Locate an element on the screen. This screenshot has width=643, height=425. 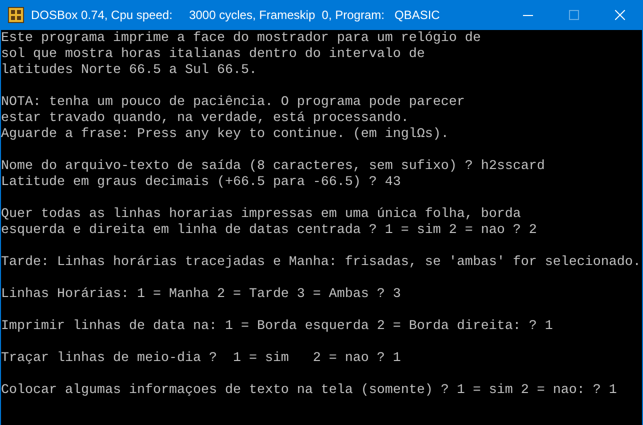
dosbox-logo-icon is located at coordinates (16, 15).